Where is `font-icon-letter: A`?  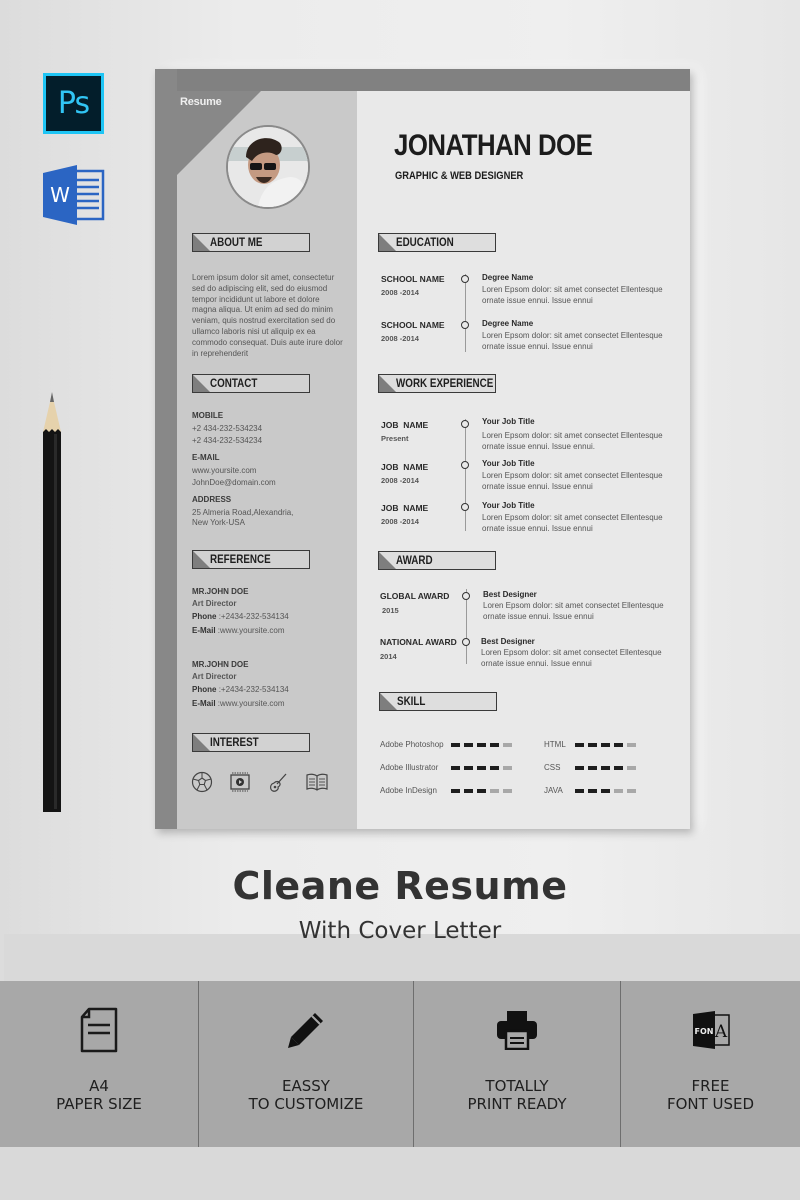
font-icon-letter: A is located at coordinates (720, 1032).